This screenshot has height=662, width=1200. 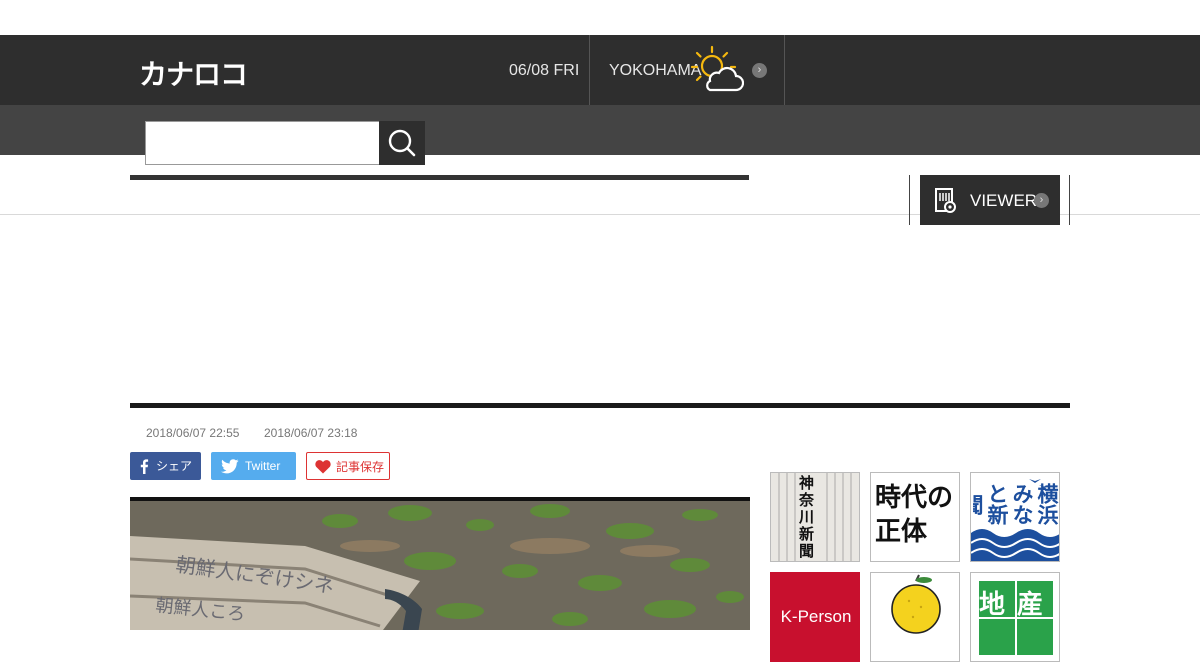 I want to click on partly-cloudy-icon, so click(x=716, y=70).